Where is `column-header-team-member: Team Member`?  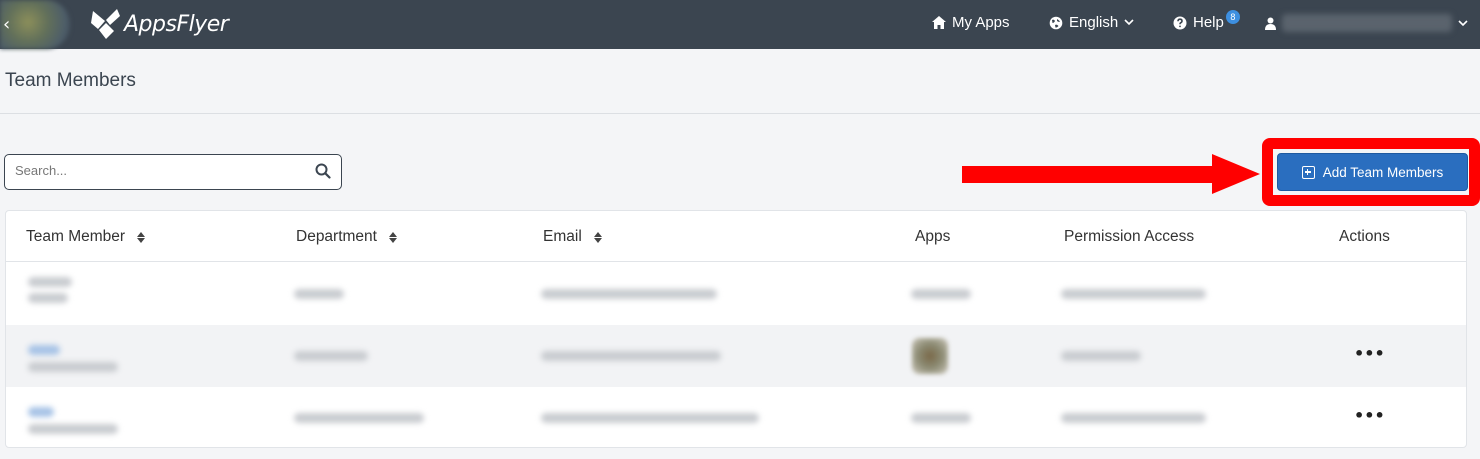 column-header-team-member: Team Member is located at coordinates (86, 237).